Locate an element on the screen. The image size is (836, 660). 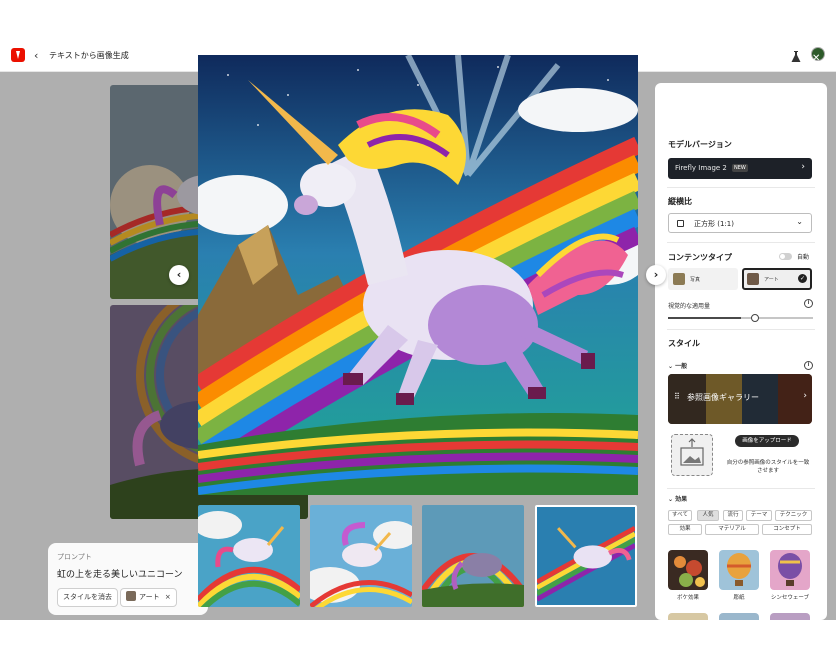
effect-bokeh-label: ボケ効果 is located at coordinates (687, 598).